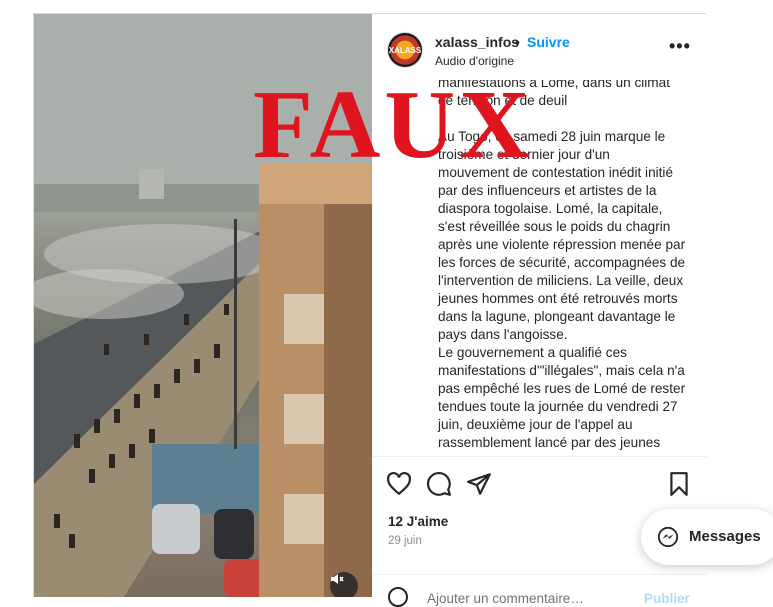 The height and width of the screenshot is (607, 773). What do you see at coordinates (418, 521) in the screenshot?
I see `likes-count: 12 J'aime` at bounding box center [418, 521].